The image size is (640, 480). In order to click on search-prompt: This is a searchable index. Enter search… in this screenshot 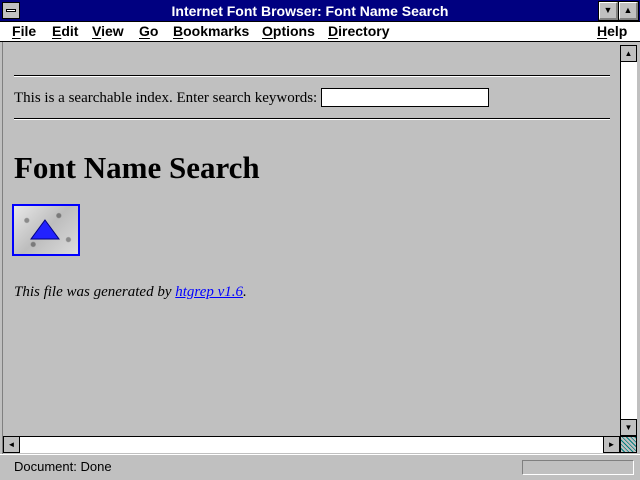, I will do `click(166, 98)`.